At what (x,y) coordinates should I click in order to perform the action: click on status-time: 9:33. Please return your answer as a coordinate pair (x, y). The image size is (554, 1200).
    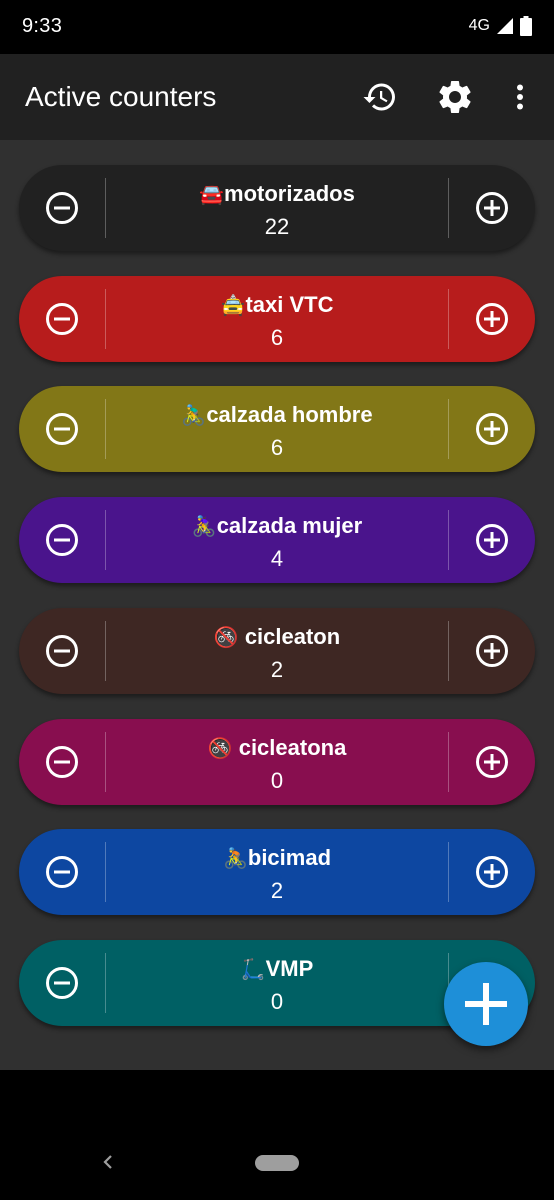
    Looking at the image, I should click on (42, 26).